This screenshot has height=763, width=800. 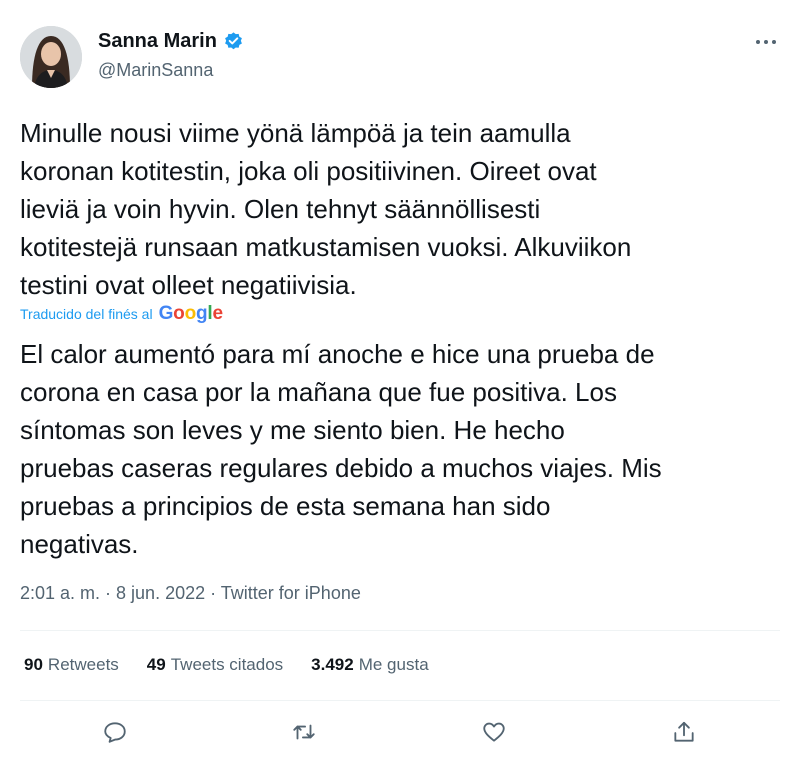 I want to click on retweets-stat: 90 Retweets, so click(x=71, y=665).